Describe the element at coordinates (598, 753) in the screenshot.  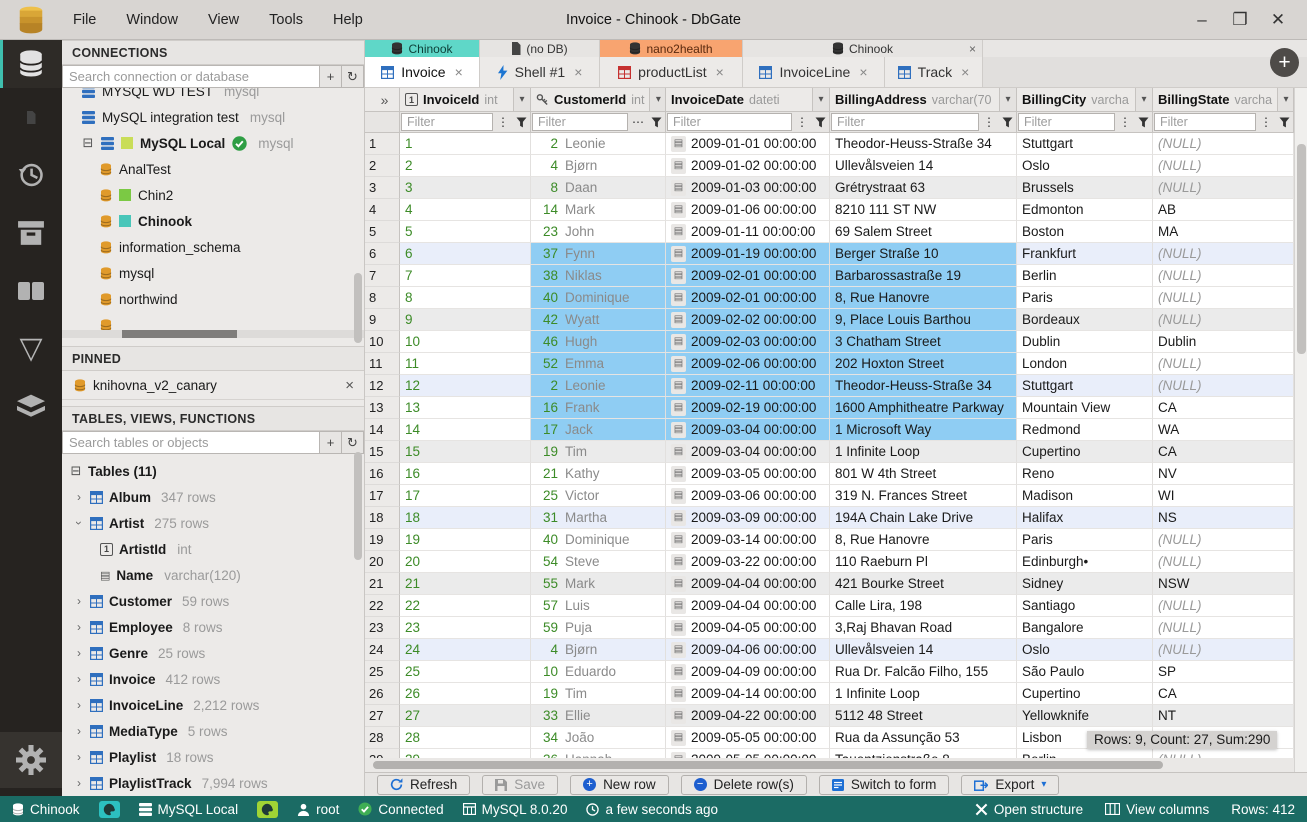
I see `cell-customerid: 36Hannah` at that location.